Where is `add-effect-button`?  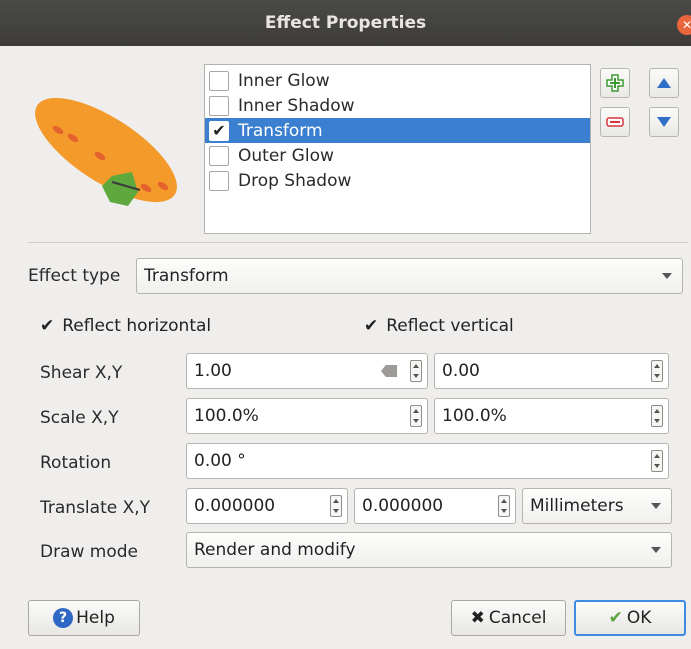 add-effect-button is located at coordinates (615, 83).